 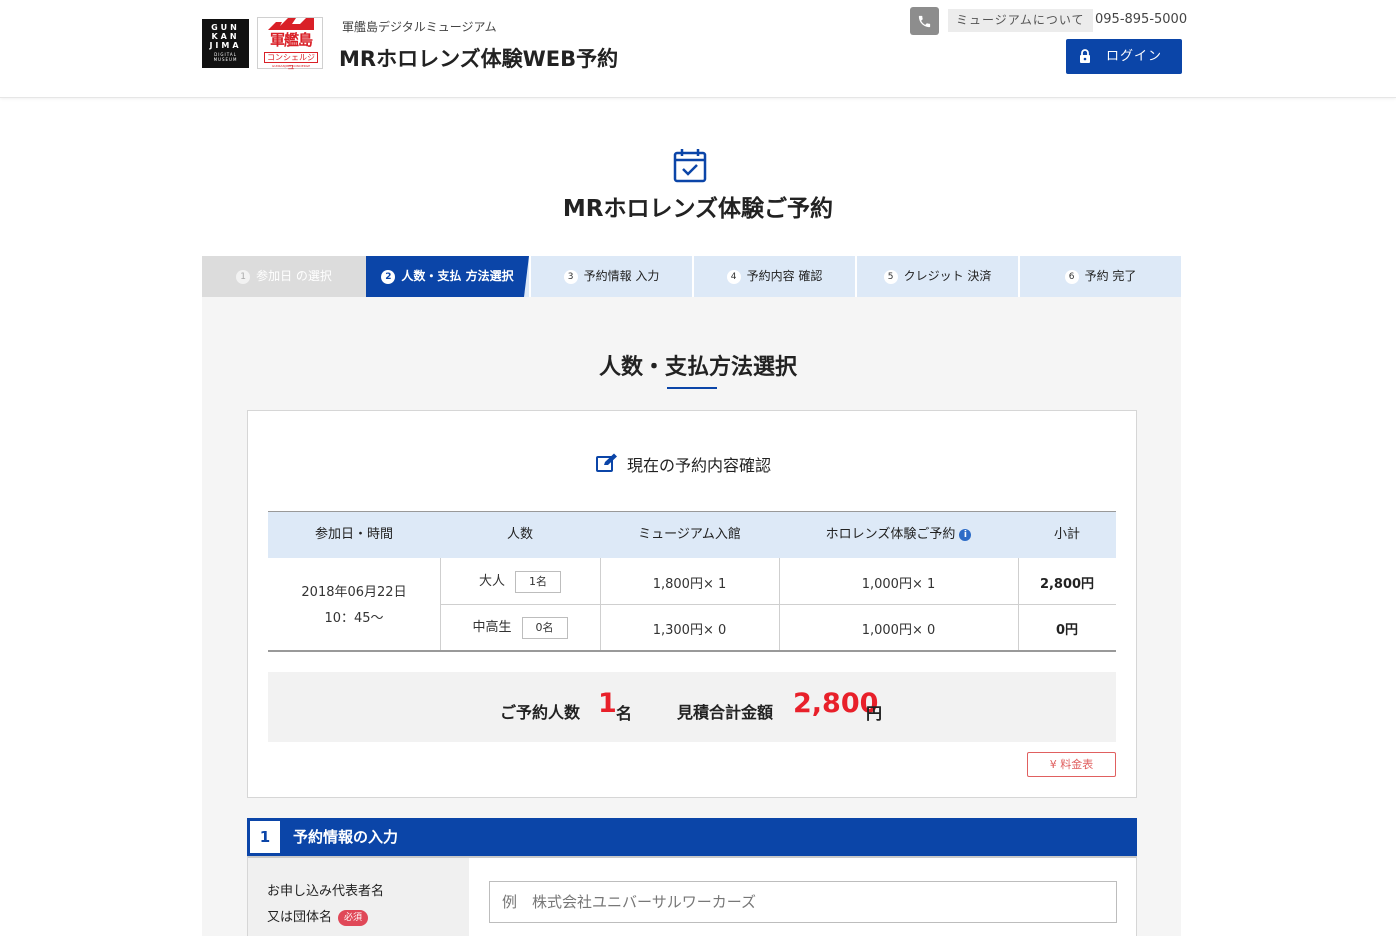 I want to click on reservation-time: 10：45～, so click(x=354, y=618).